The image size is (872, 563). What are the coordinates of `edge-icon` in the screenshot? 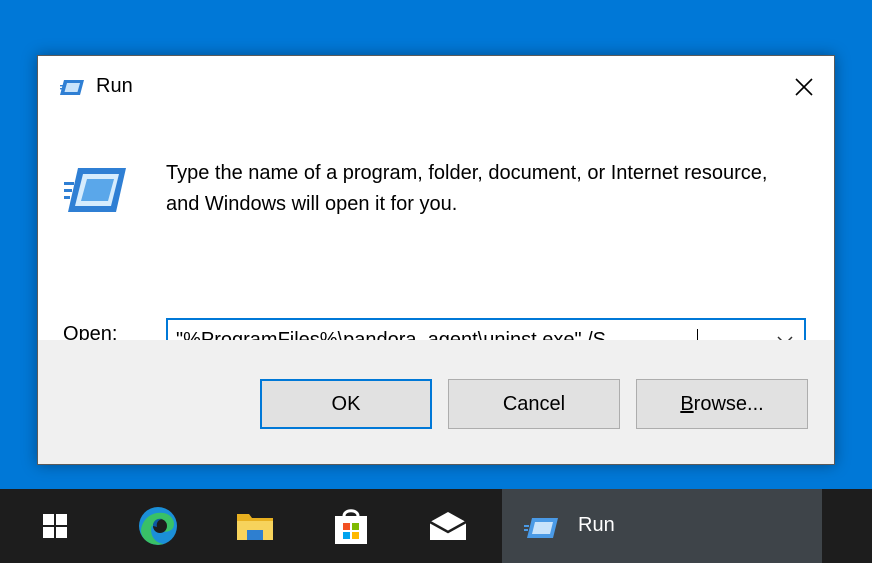 It's located at (158, 526).